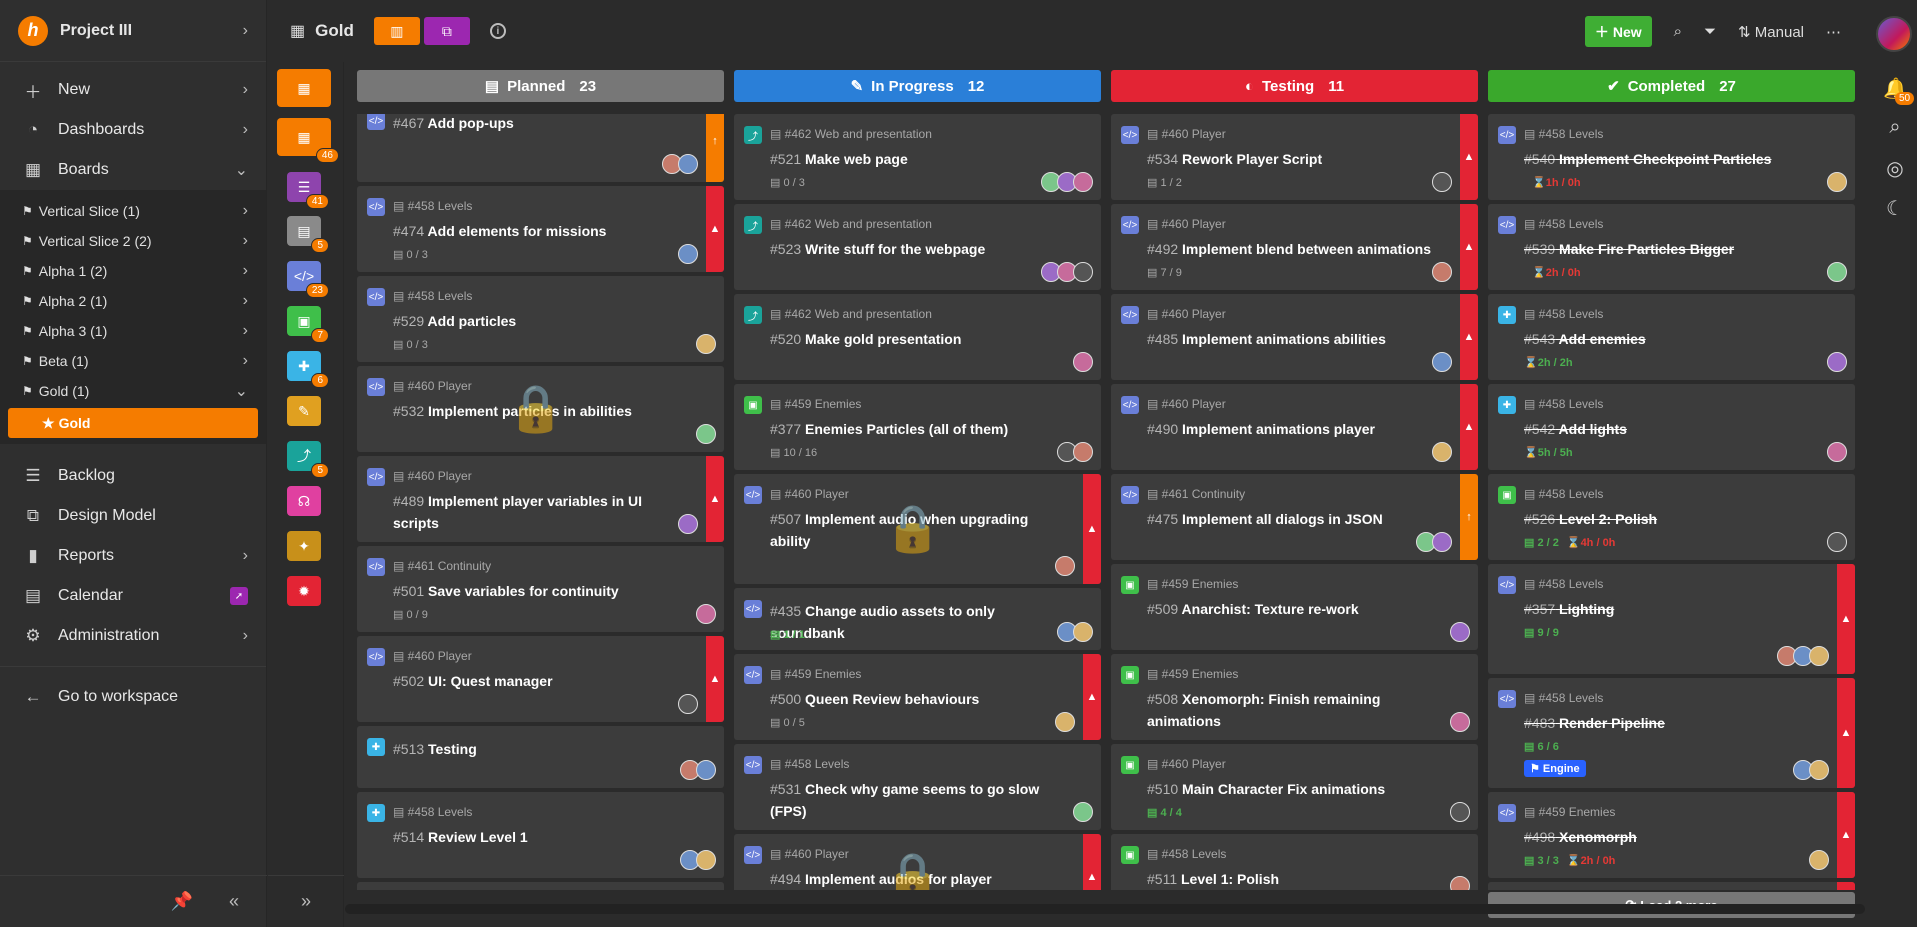 The width and height of the screenshot is (1917, 927). I want to click on task-title: #540 Implement Checkpoint Particles, so click(1669, 159).